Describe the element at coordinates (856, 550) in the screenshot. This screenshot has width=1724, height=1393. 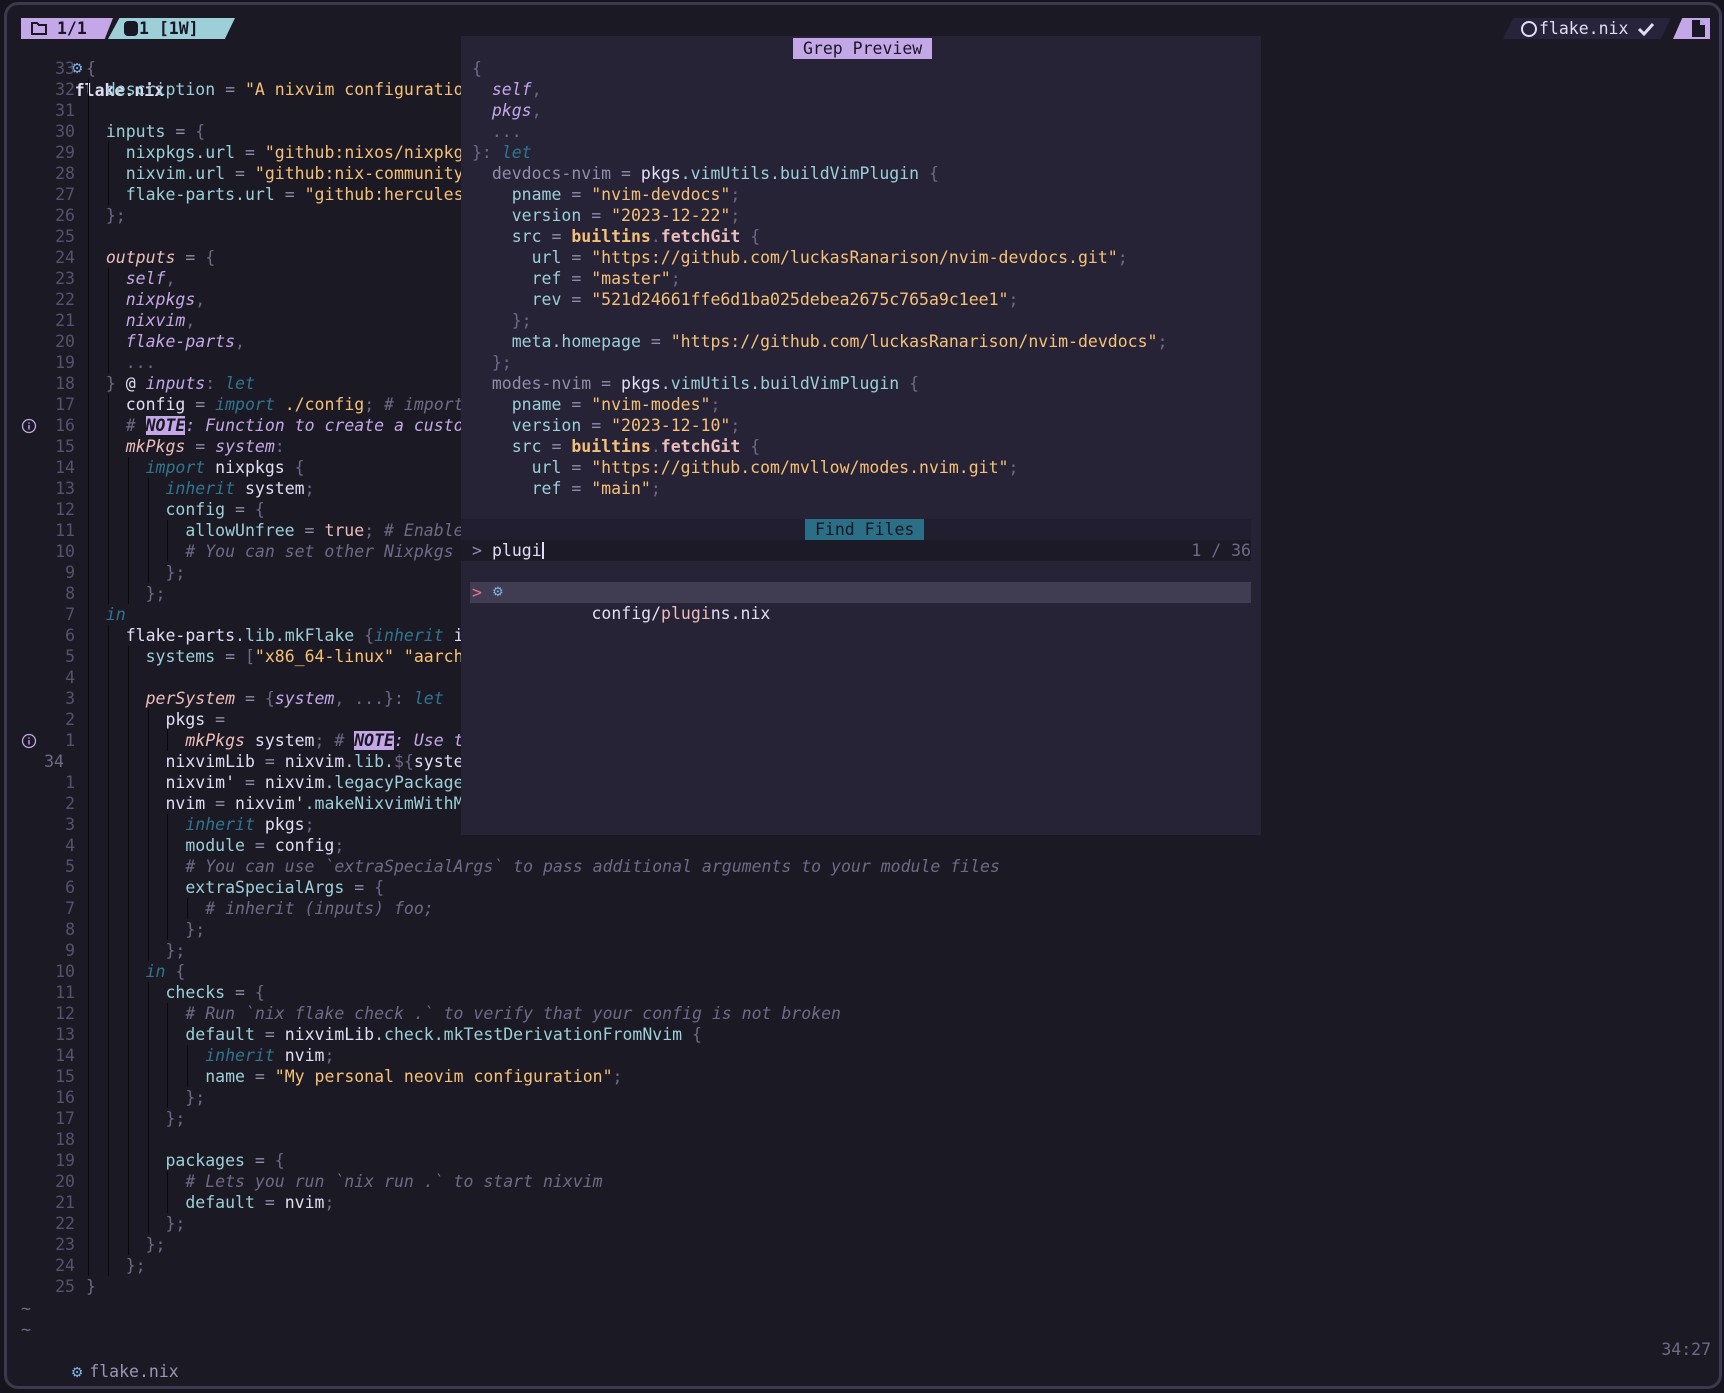
I see `search-prompt: > plugi 1 / 36` at that location.